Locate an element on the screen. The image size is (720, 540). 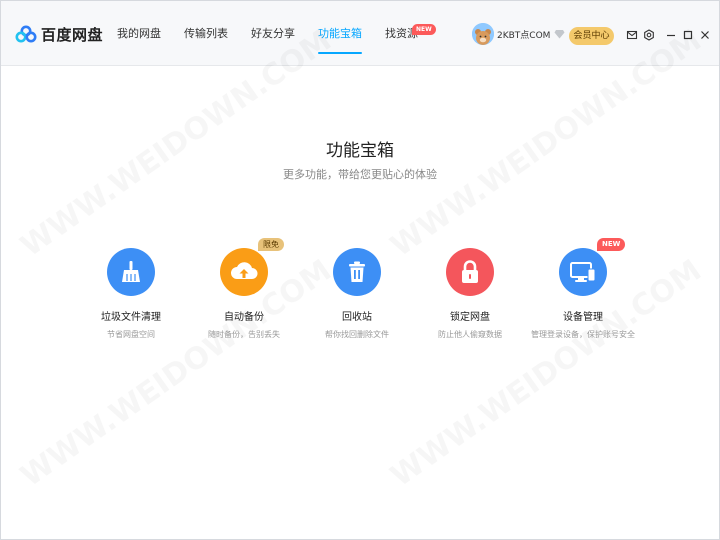
close-button is located at coordinates (705, 35).